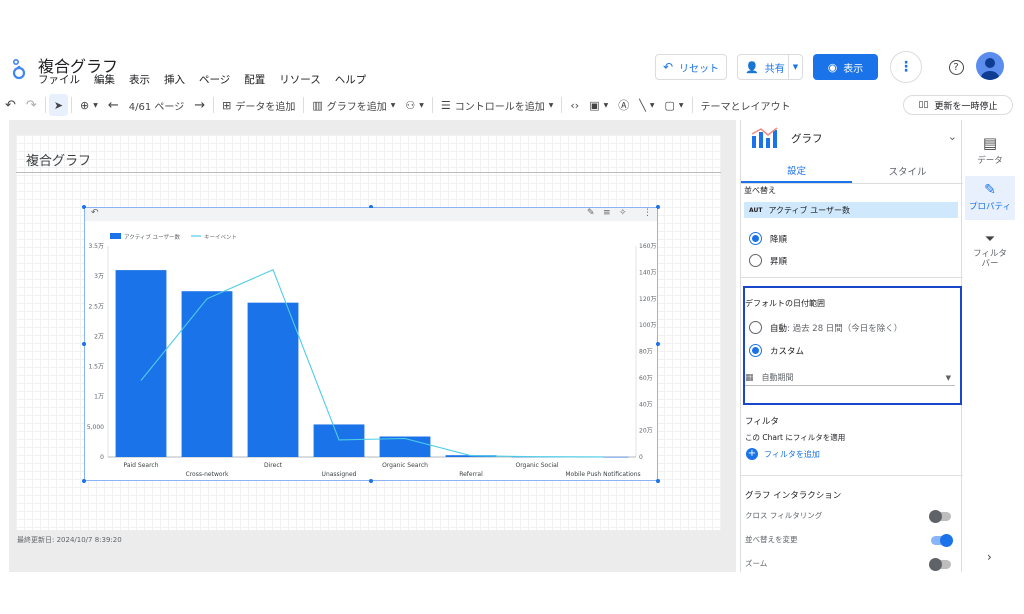 The height and width of the screenshot is (614, 1024). What do you see at coordinates (591, 213) in the screenshot?
I see `edit-pencil-icon: ✎` at bounding box center [591, 213].